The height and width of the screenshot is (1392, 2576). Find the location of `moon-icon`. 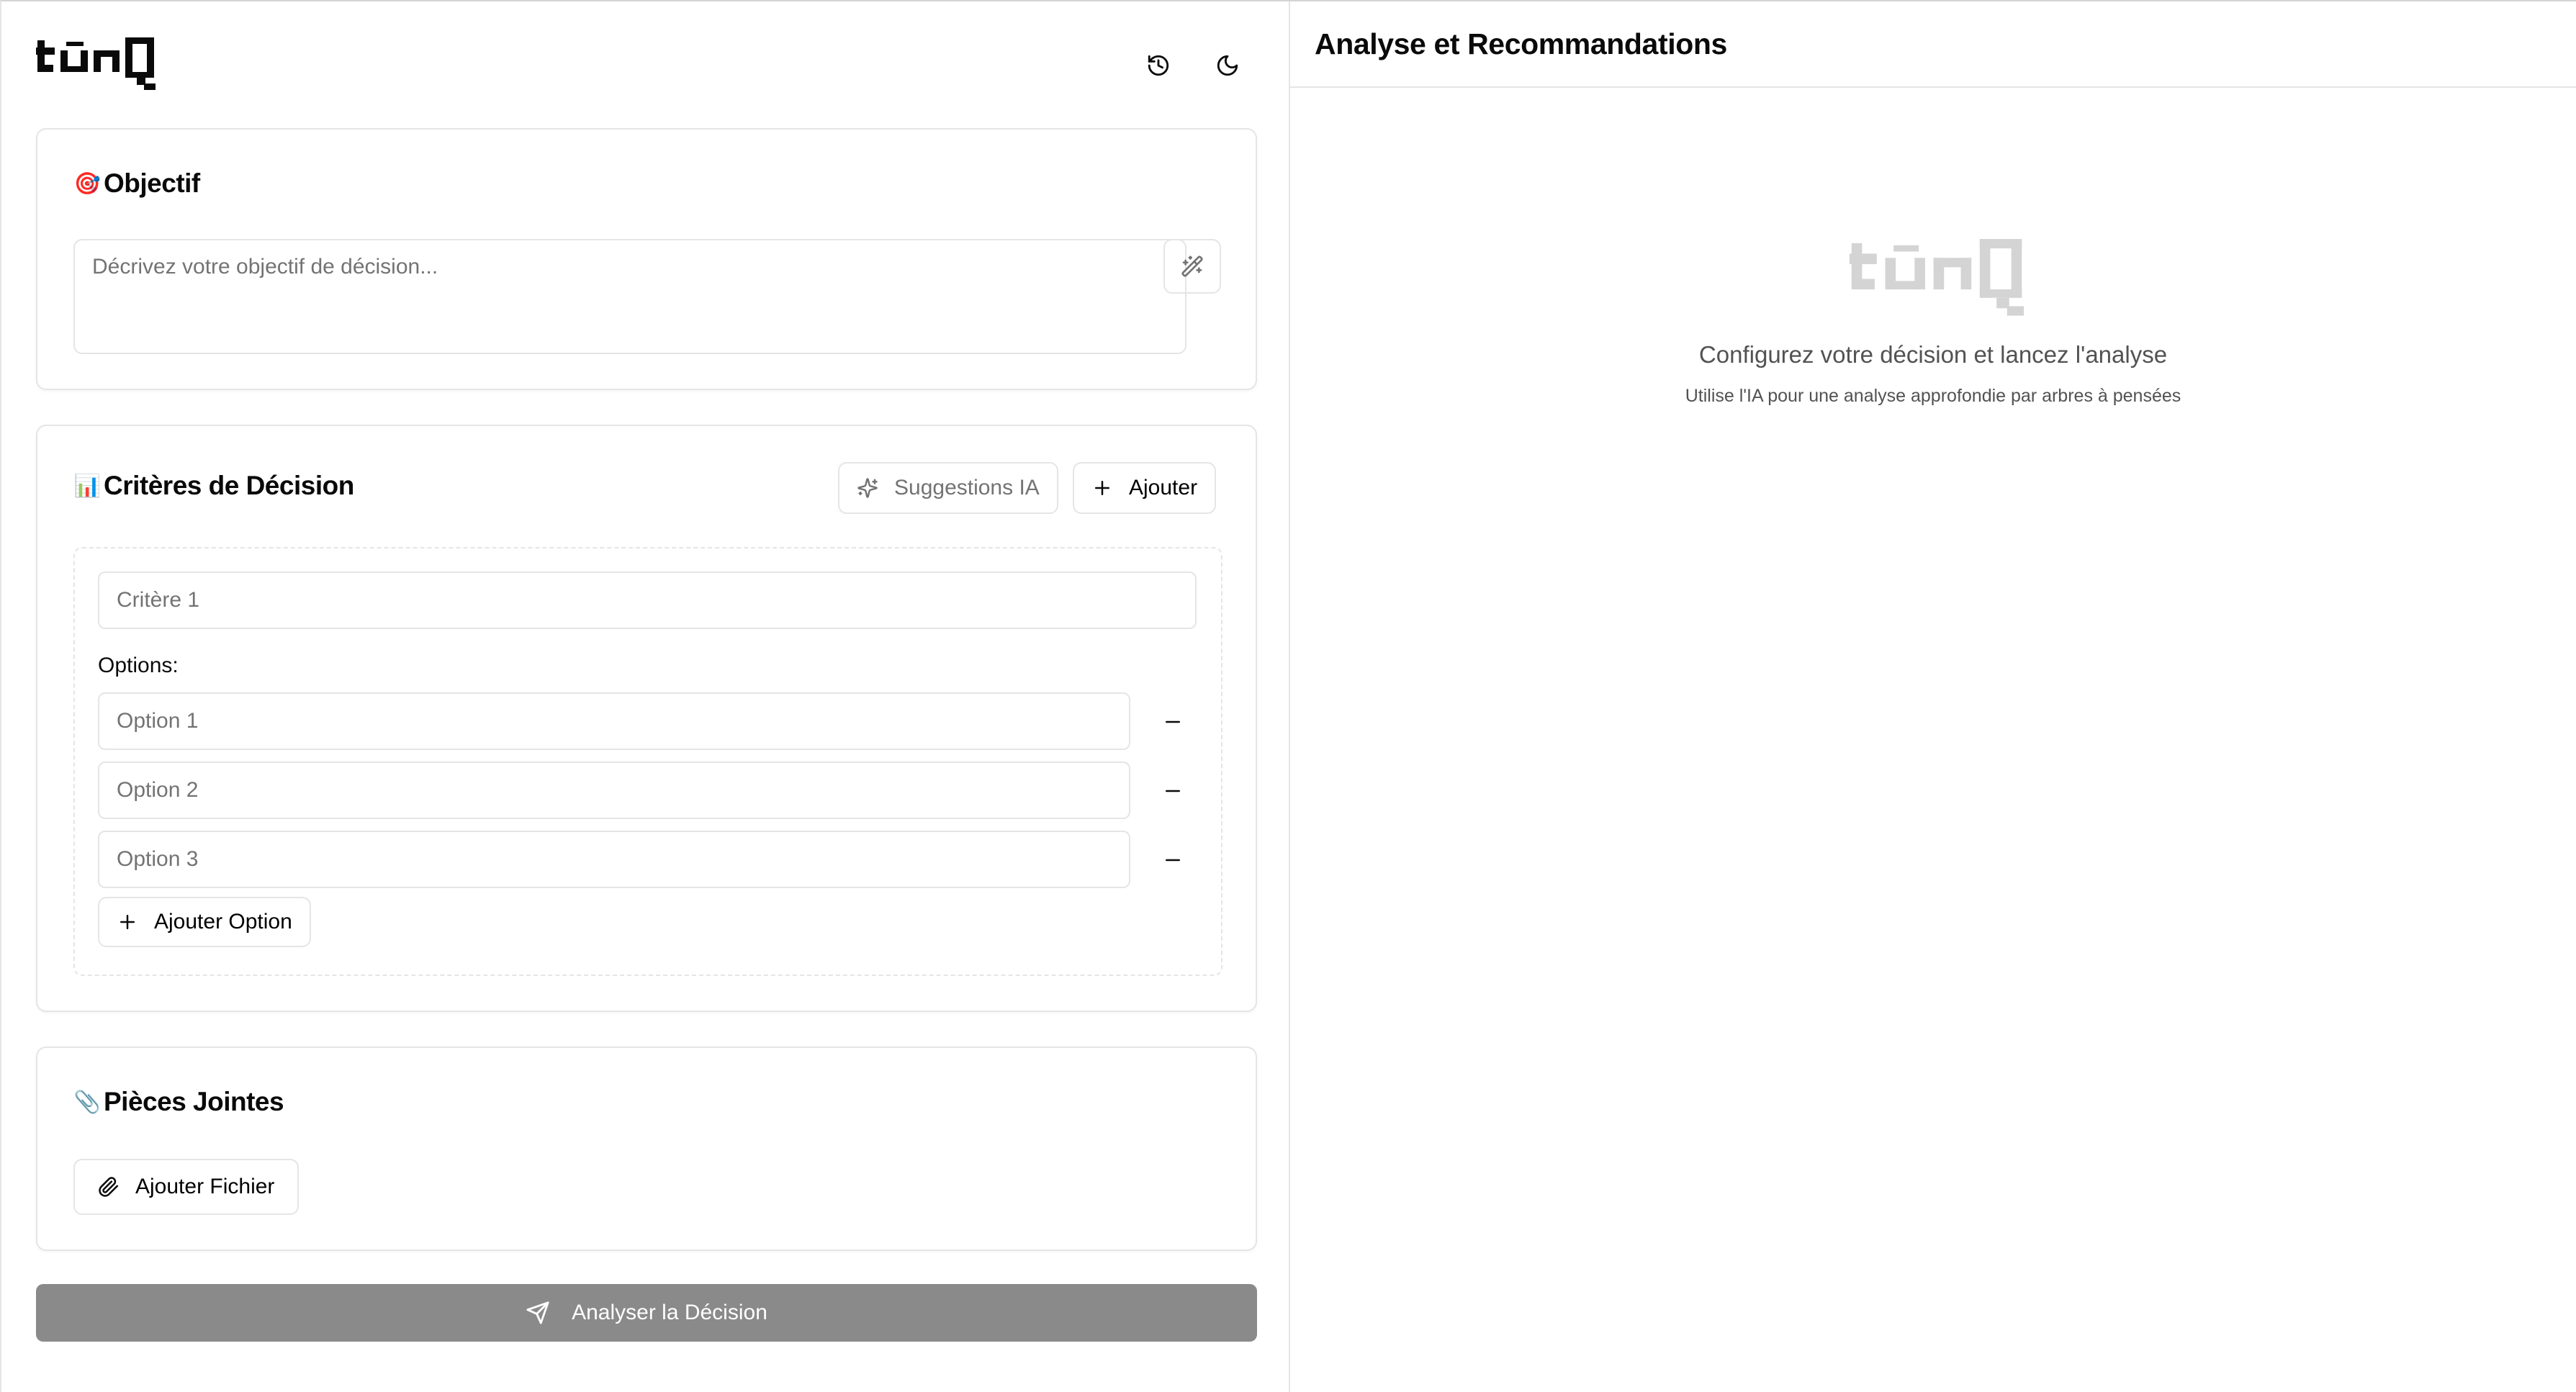

moon-icon is located at coordinates (1227, 65).